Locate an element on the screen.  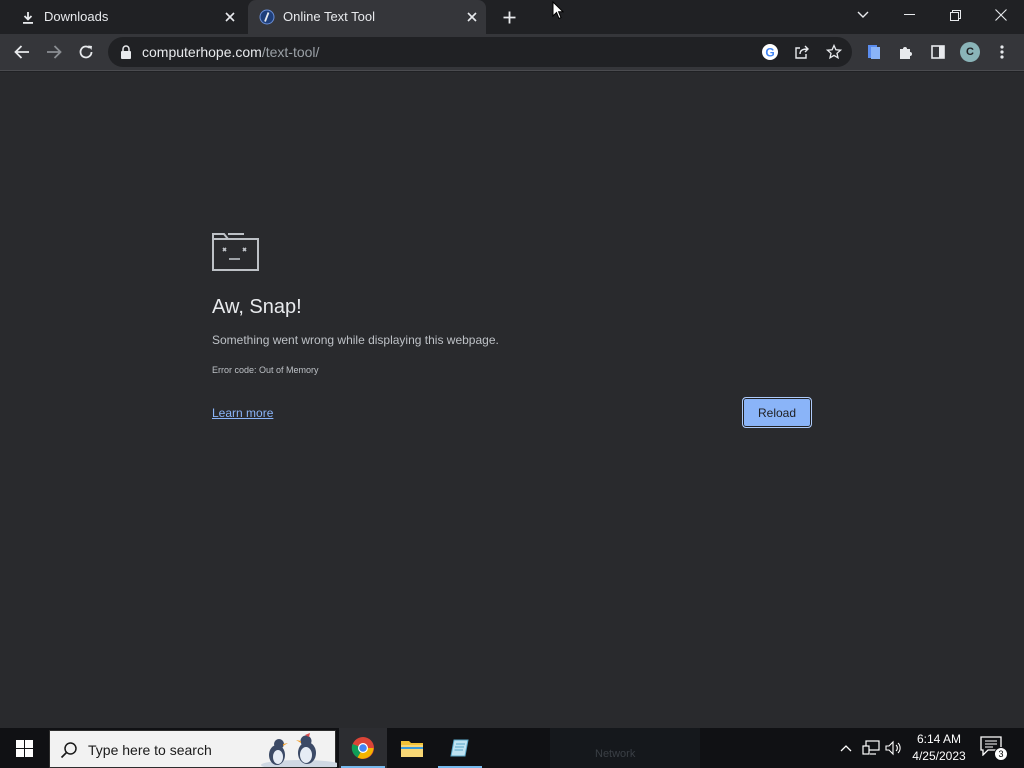
clock-date: 4/25/2023 is located at coordinates (939, 756).